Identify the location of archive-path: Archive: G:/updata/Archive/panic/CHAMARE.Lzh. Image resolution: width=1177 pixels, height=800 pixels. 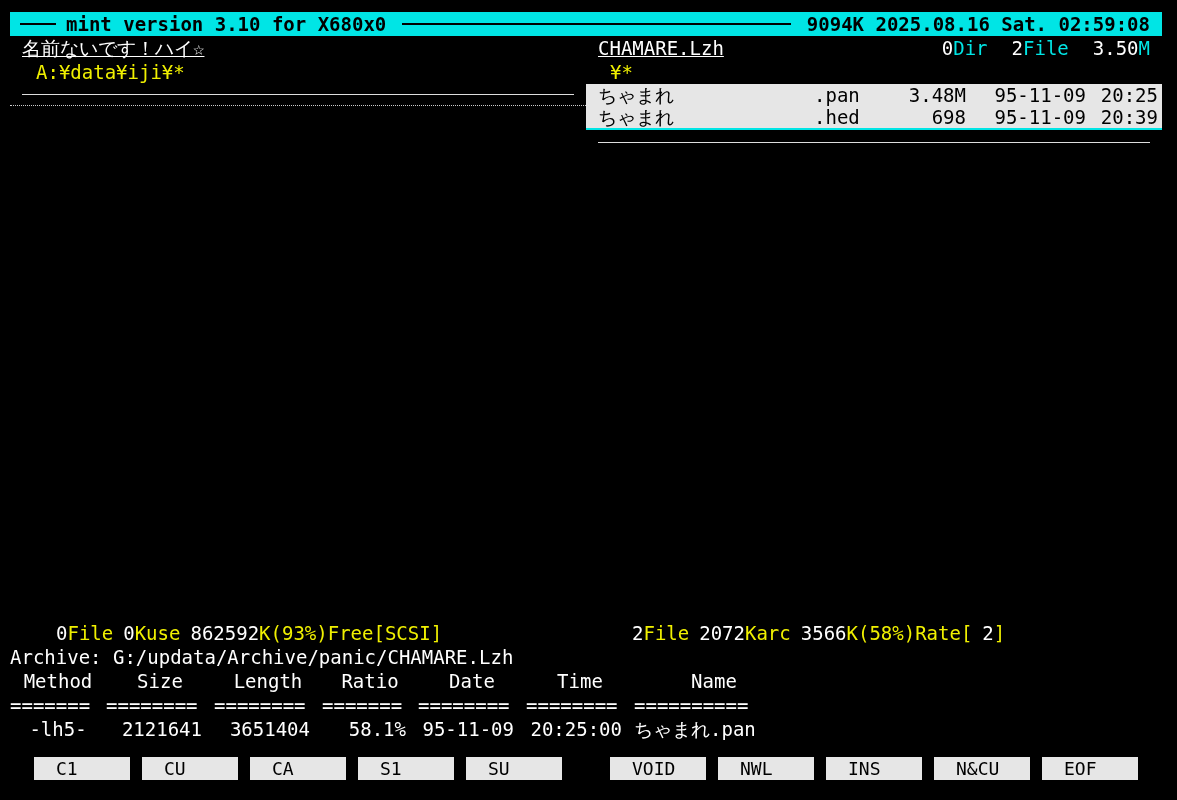
(262, 657).